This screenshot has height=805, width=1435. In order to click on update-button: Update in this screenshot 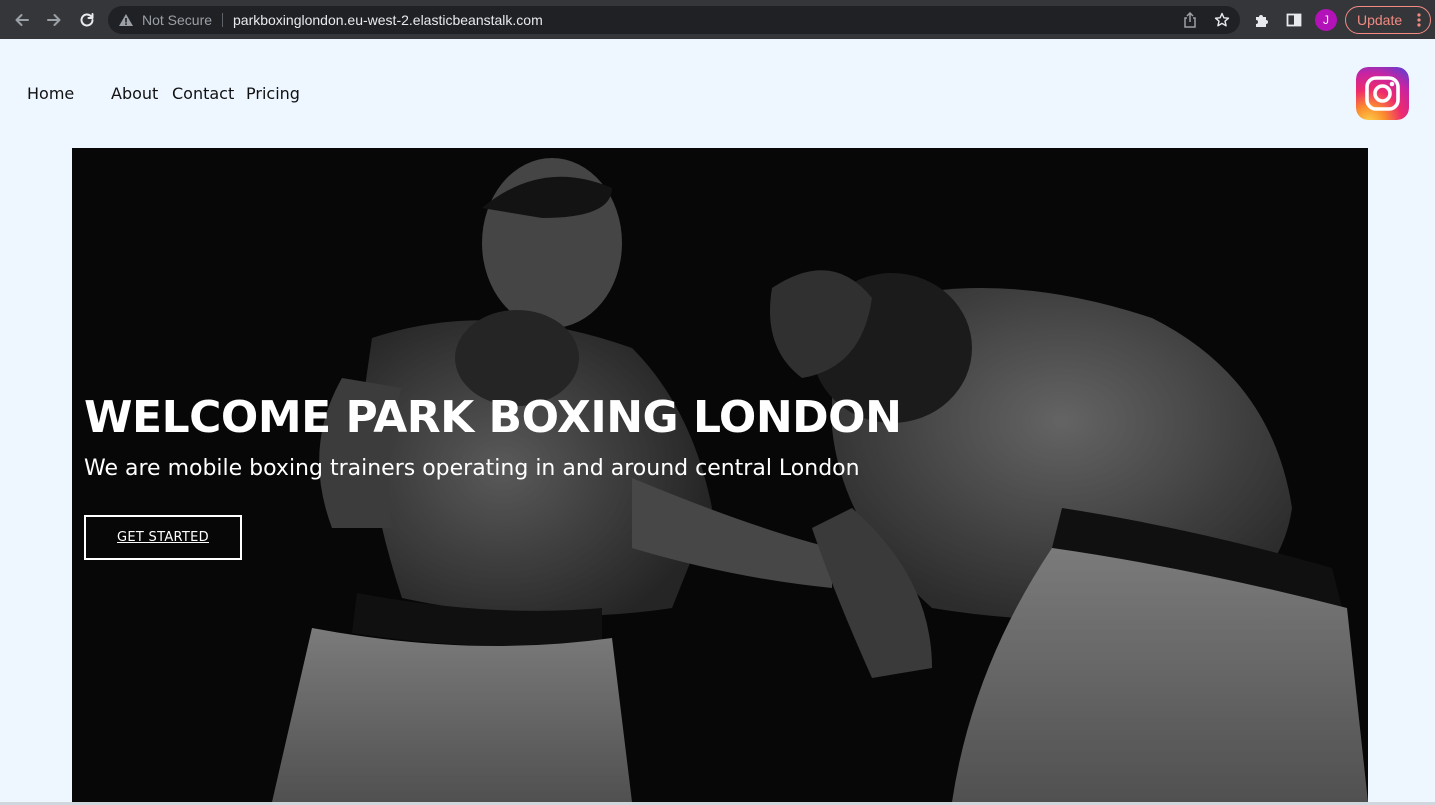, I will do `click(1388, 20)`.